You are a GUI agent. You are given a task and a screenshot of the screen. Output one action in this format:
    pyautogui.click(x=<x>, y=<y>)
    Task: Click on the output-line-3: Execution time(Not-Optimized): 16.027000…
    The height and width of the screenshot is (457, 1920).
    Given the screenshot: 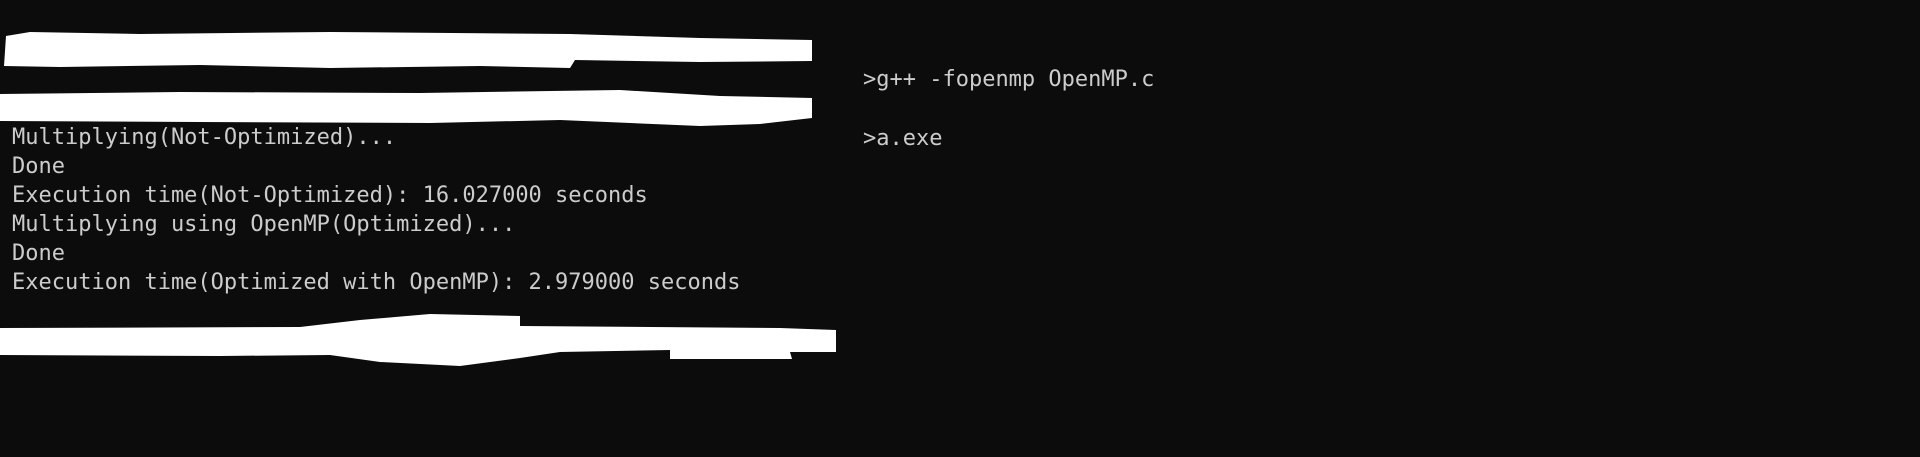 What is the action you would take?
    pyautogui.click(x=330, y=195)
    